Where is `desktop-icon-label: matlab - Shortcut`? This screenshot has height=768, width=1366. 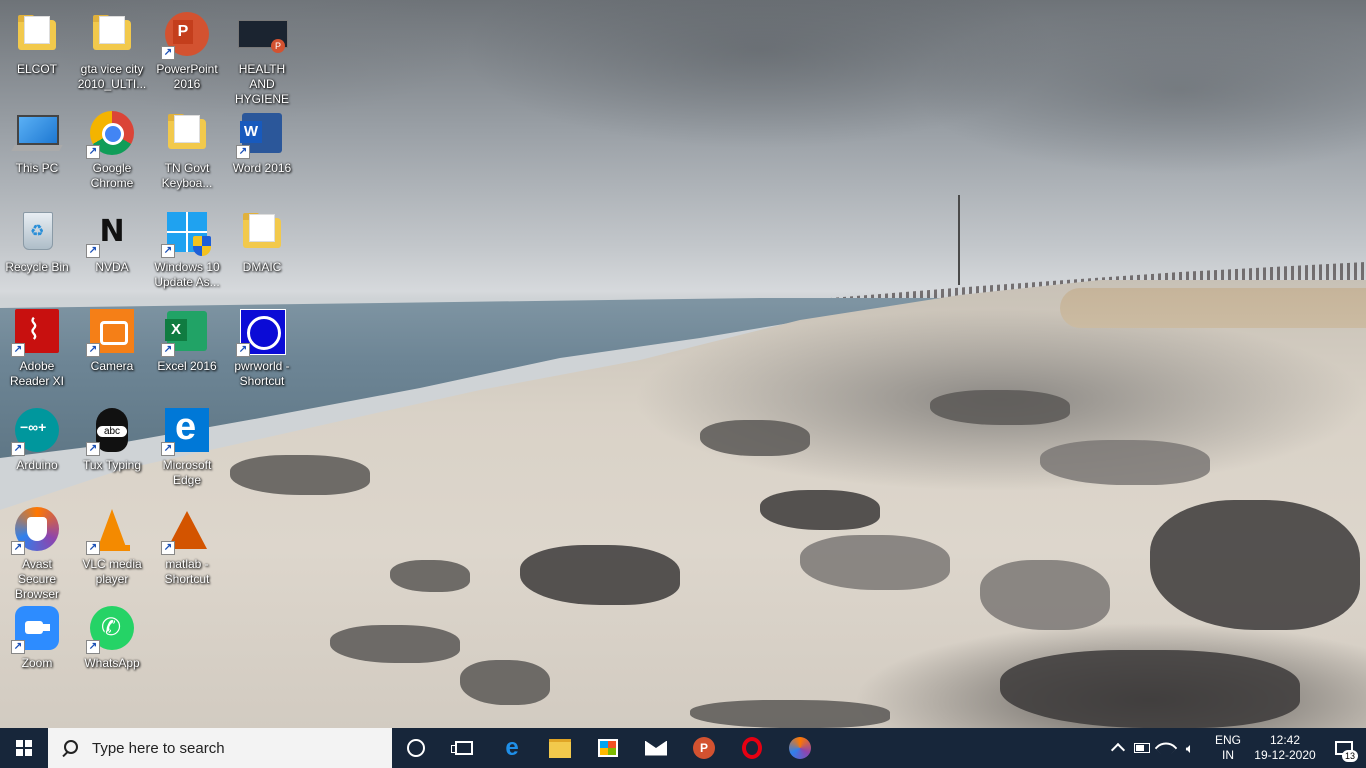
desktop-icon-label: matlab - Shortcut is located at coordinates (187, 571).